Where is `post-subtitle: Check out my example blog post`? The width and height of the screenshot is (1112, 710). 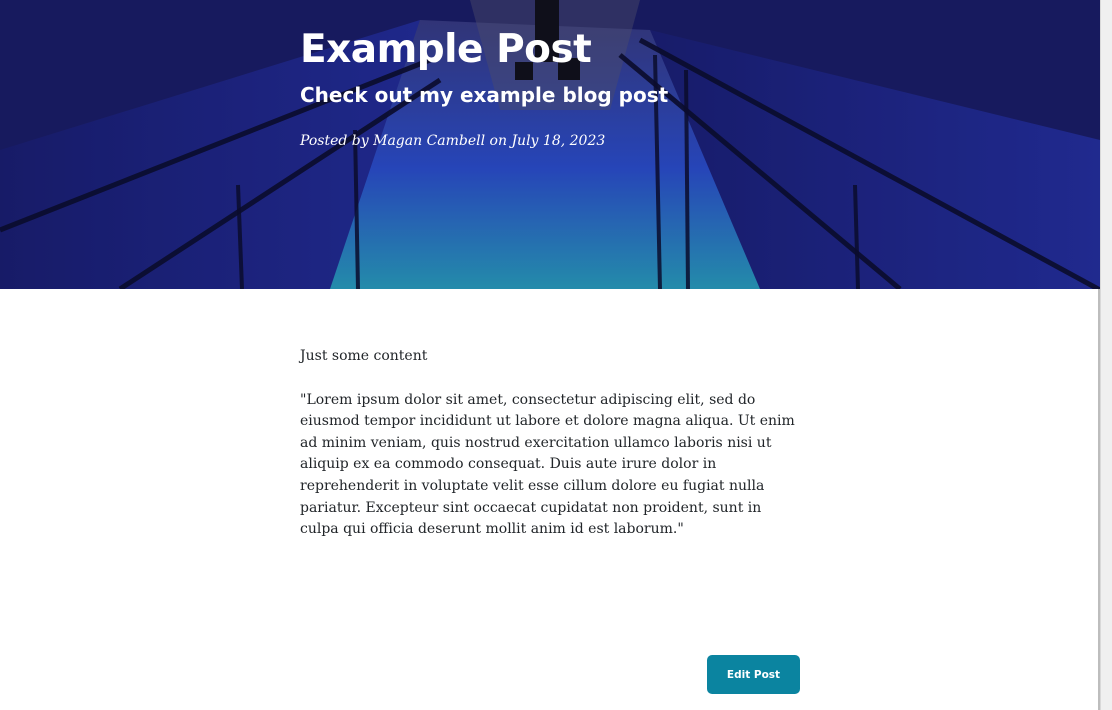
post-subtitle: Check out my example blog post is located at coordinates (484, 95).